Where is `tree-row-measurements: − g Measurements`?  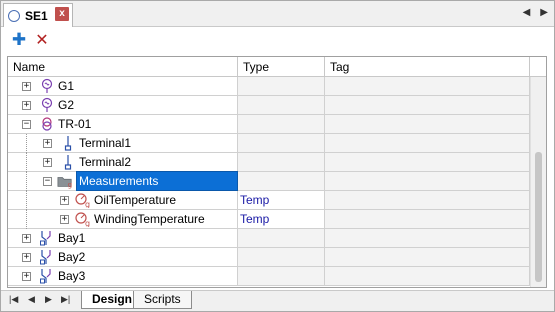 tree-row-measurements: − g Measurements is located at coordinates (269, 181).